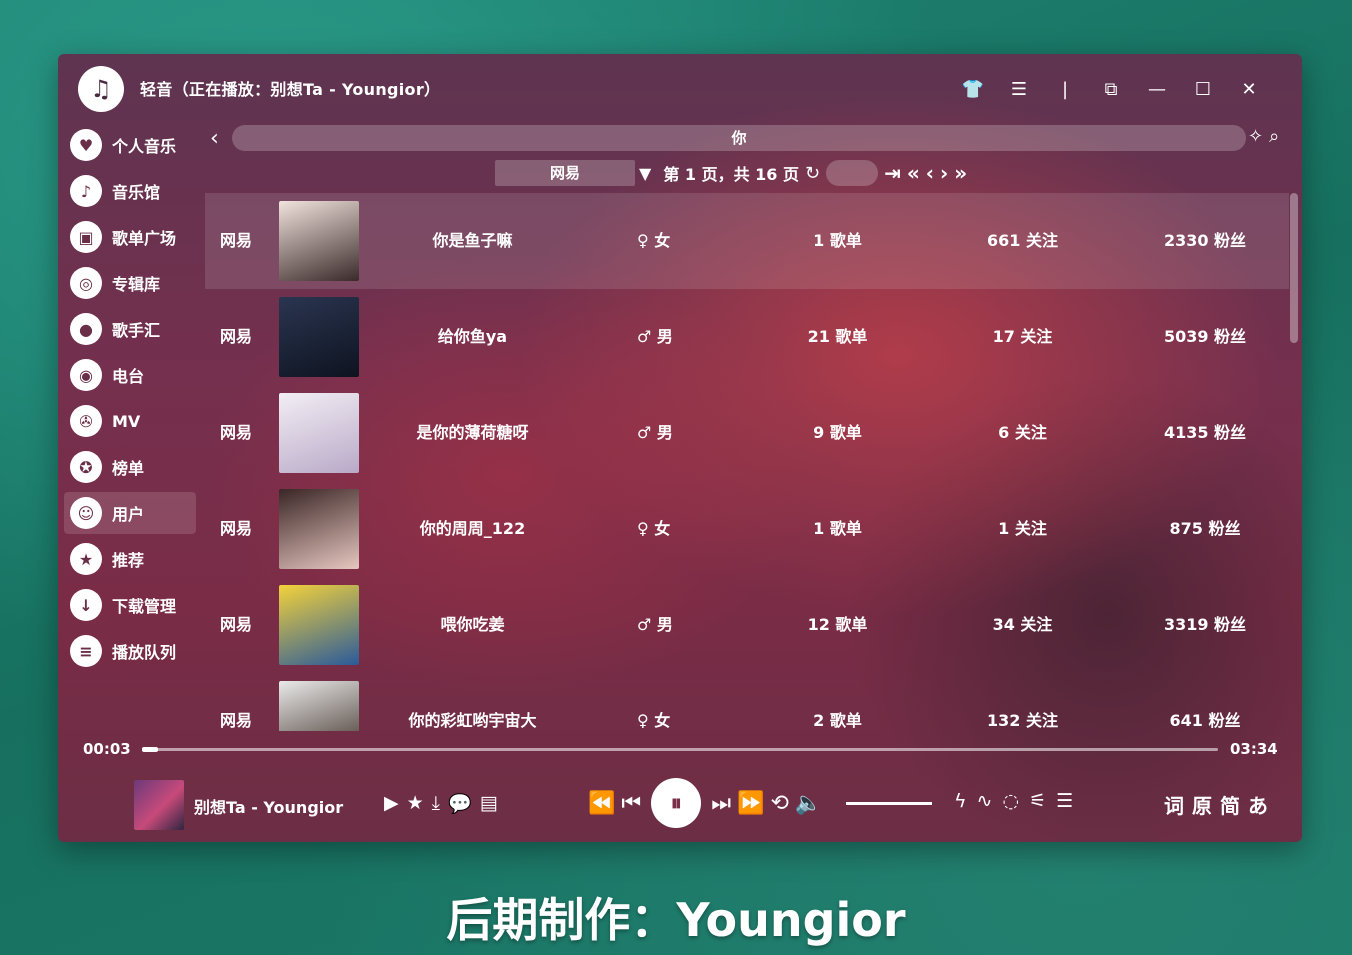  What do you see at coordinates (747, 337) in the screenshot?
I see `user-row: 网易 给你鱼ya ♂ 男 21 歌单 17 关注 5039 粉丝` at bounding box center [747, 337].